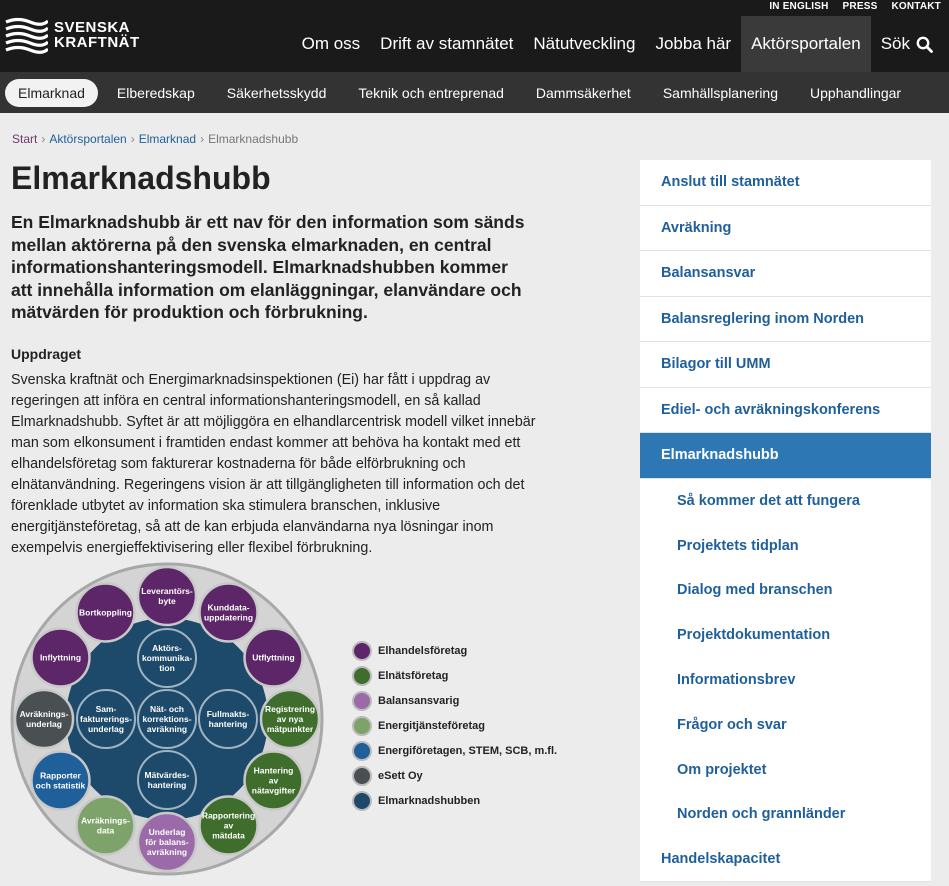  I want to click on legend-item: Energiföretagen, STEM, SCB, m.fl., so click(454, 750).